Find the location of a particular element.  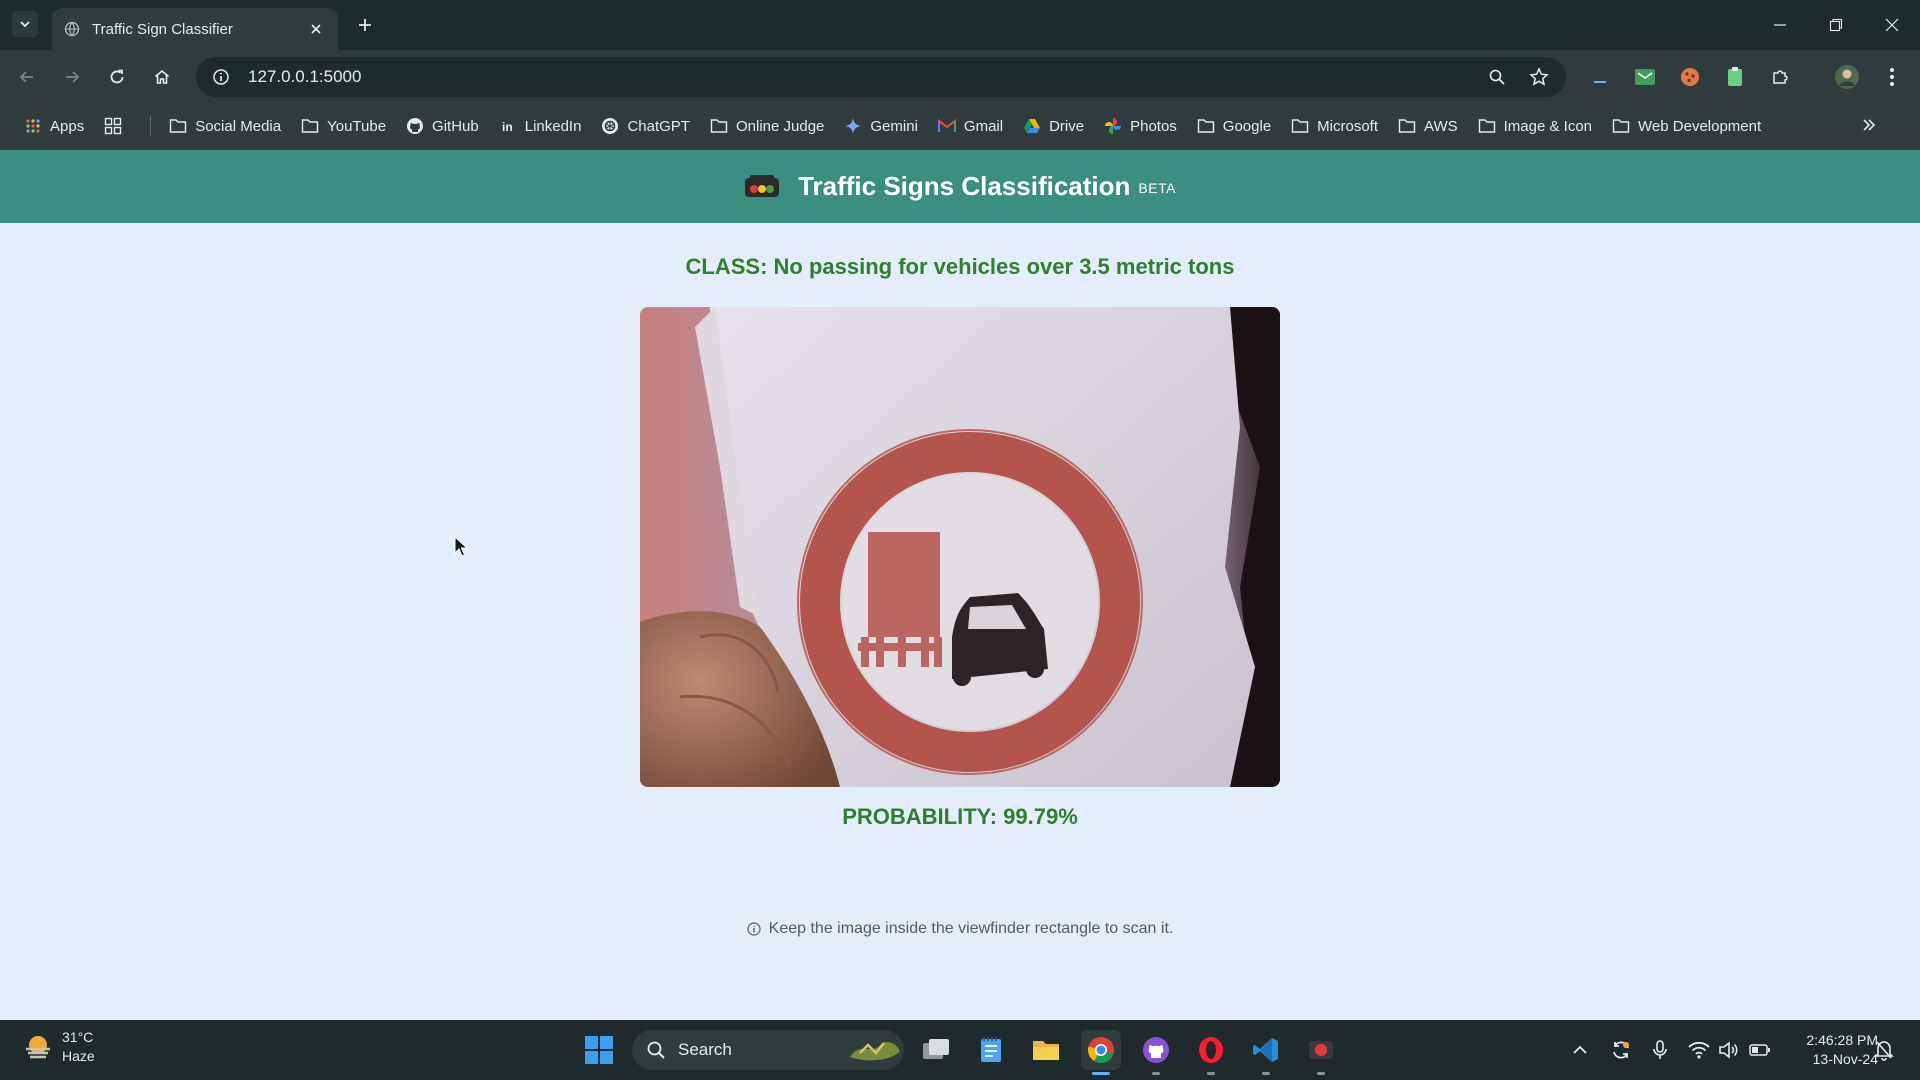

bookmark-gmail: Gmail is located at coordinates (970, 126).